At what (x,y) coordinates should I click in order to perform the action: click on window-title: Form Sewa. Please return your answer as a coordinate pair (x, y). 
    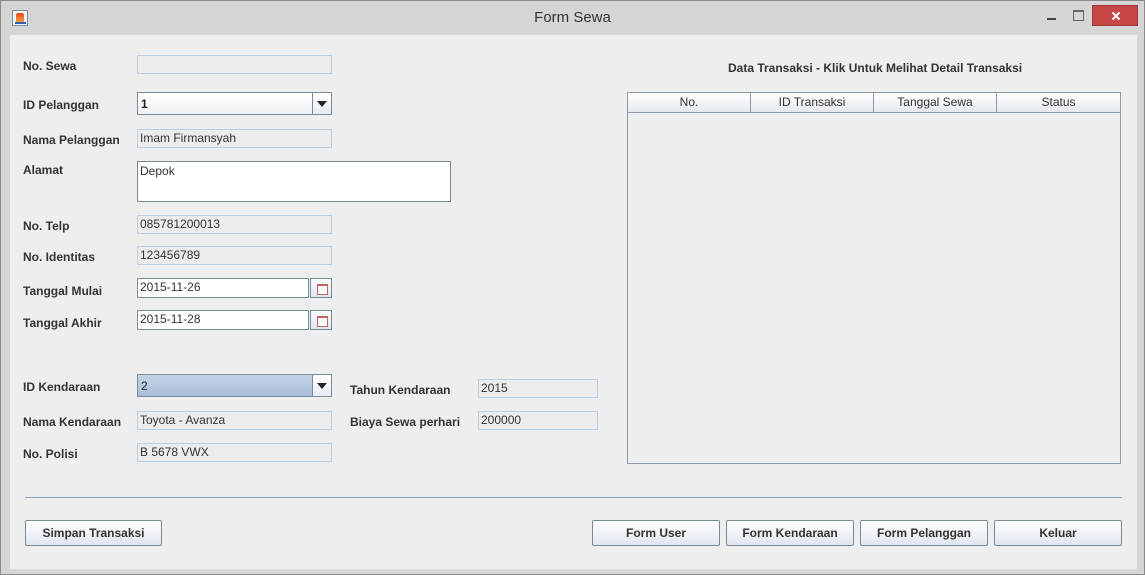
    Looking at the image, I should click on (572, 17).